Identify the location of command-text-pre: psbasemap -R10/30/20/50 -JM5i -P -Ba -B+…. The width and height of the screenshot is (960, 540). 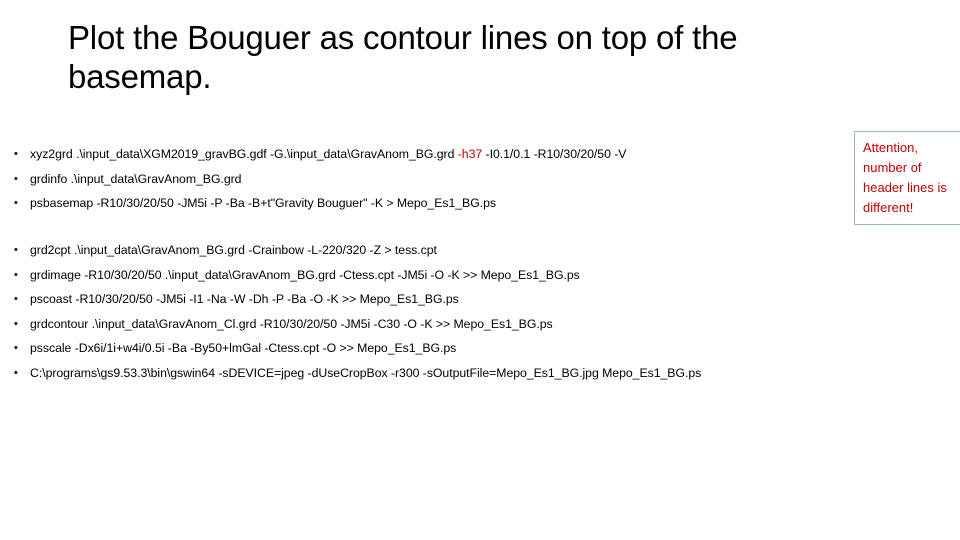
(263, 203).